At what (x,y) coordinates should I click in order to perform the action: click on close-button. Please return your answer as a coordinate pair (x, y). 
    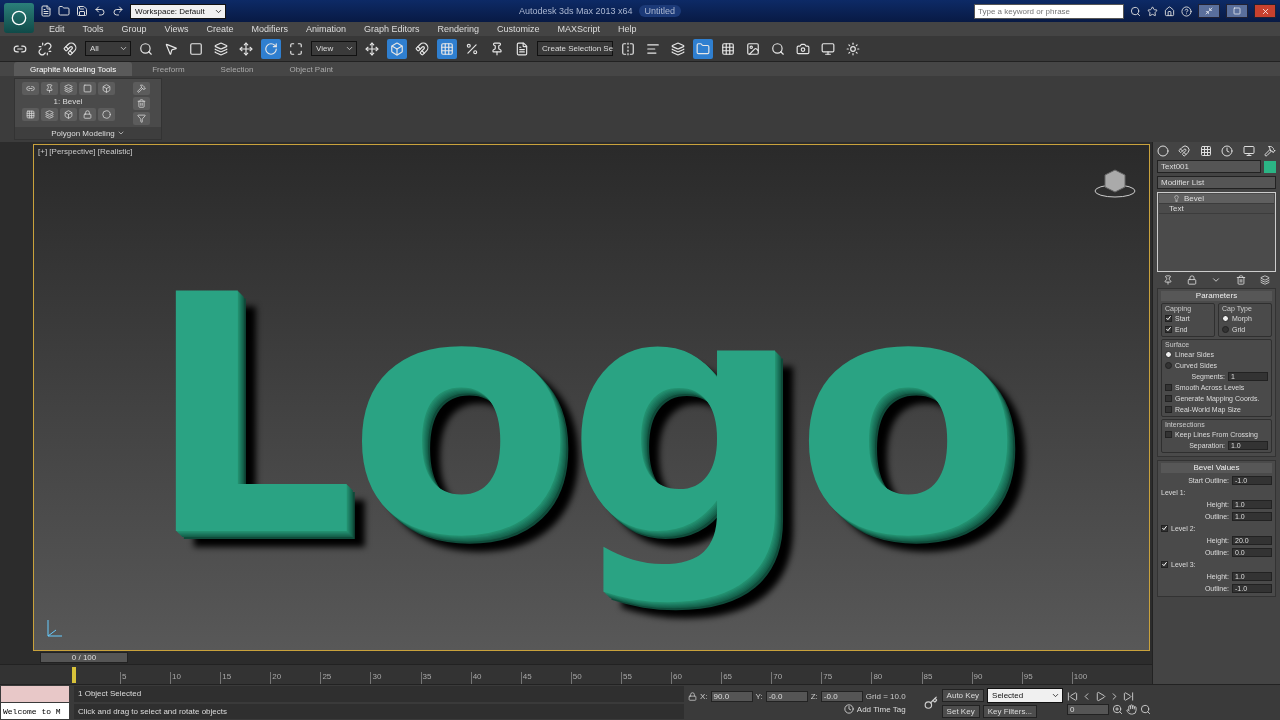
    Looking at the image, I should click on (1265, 11).